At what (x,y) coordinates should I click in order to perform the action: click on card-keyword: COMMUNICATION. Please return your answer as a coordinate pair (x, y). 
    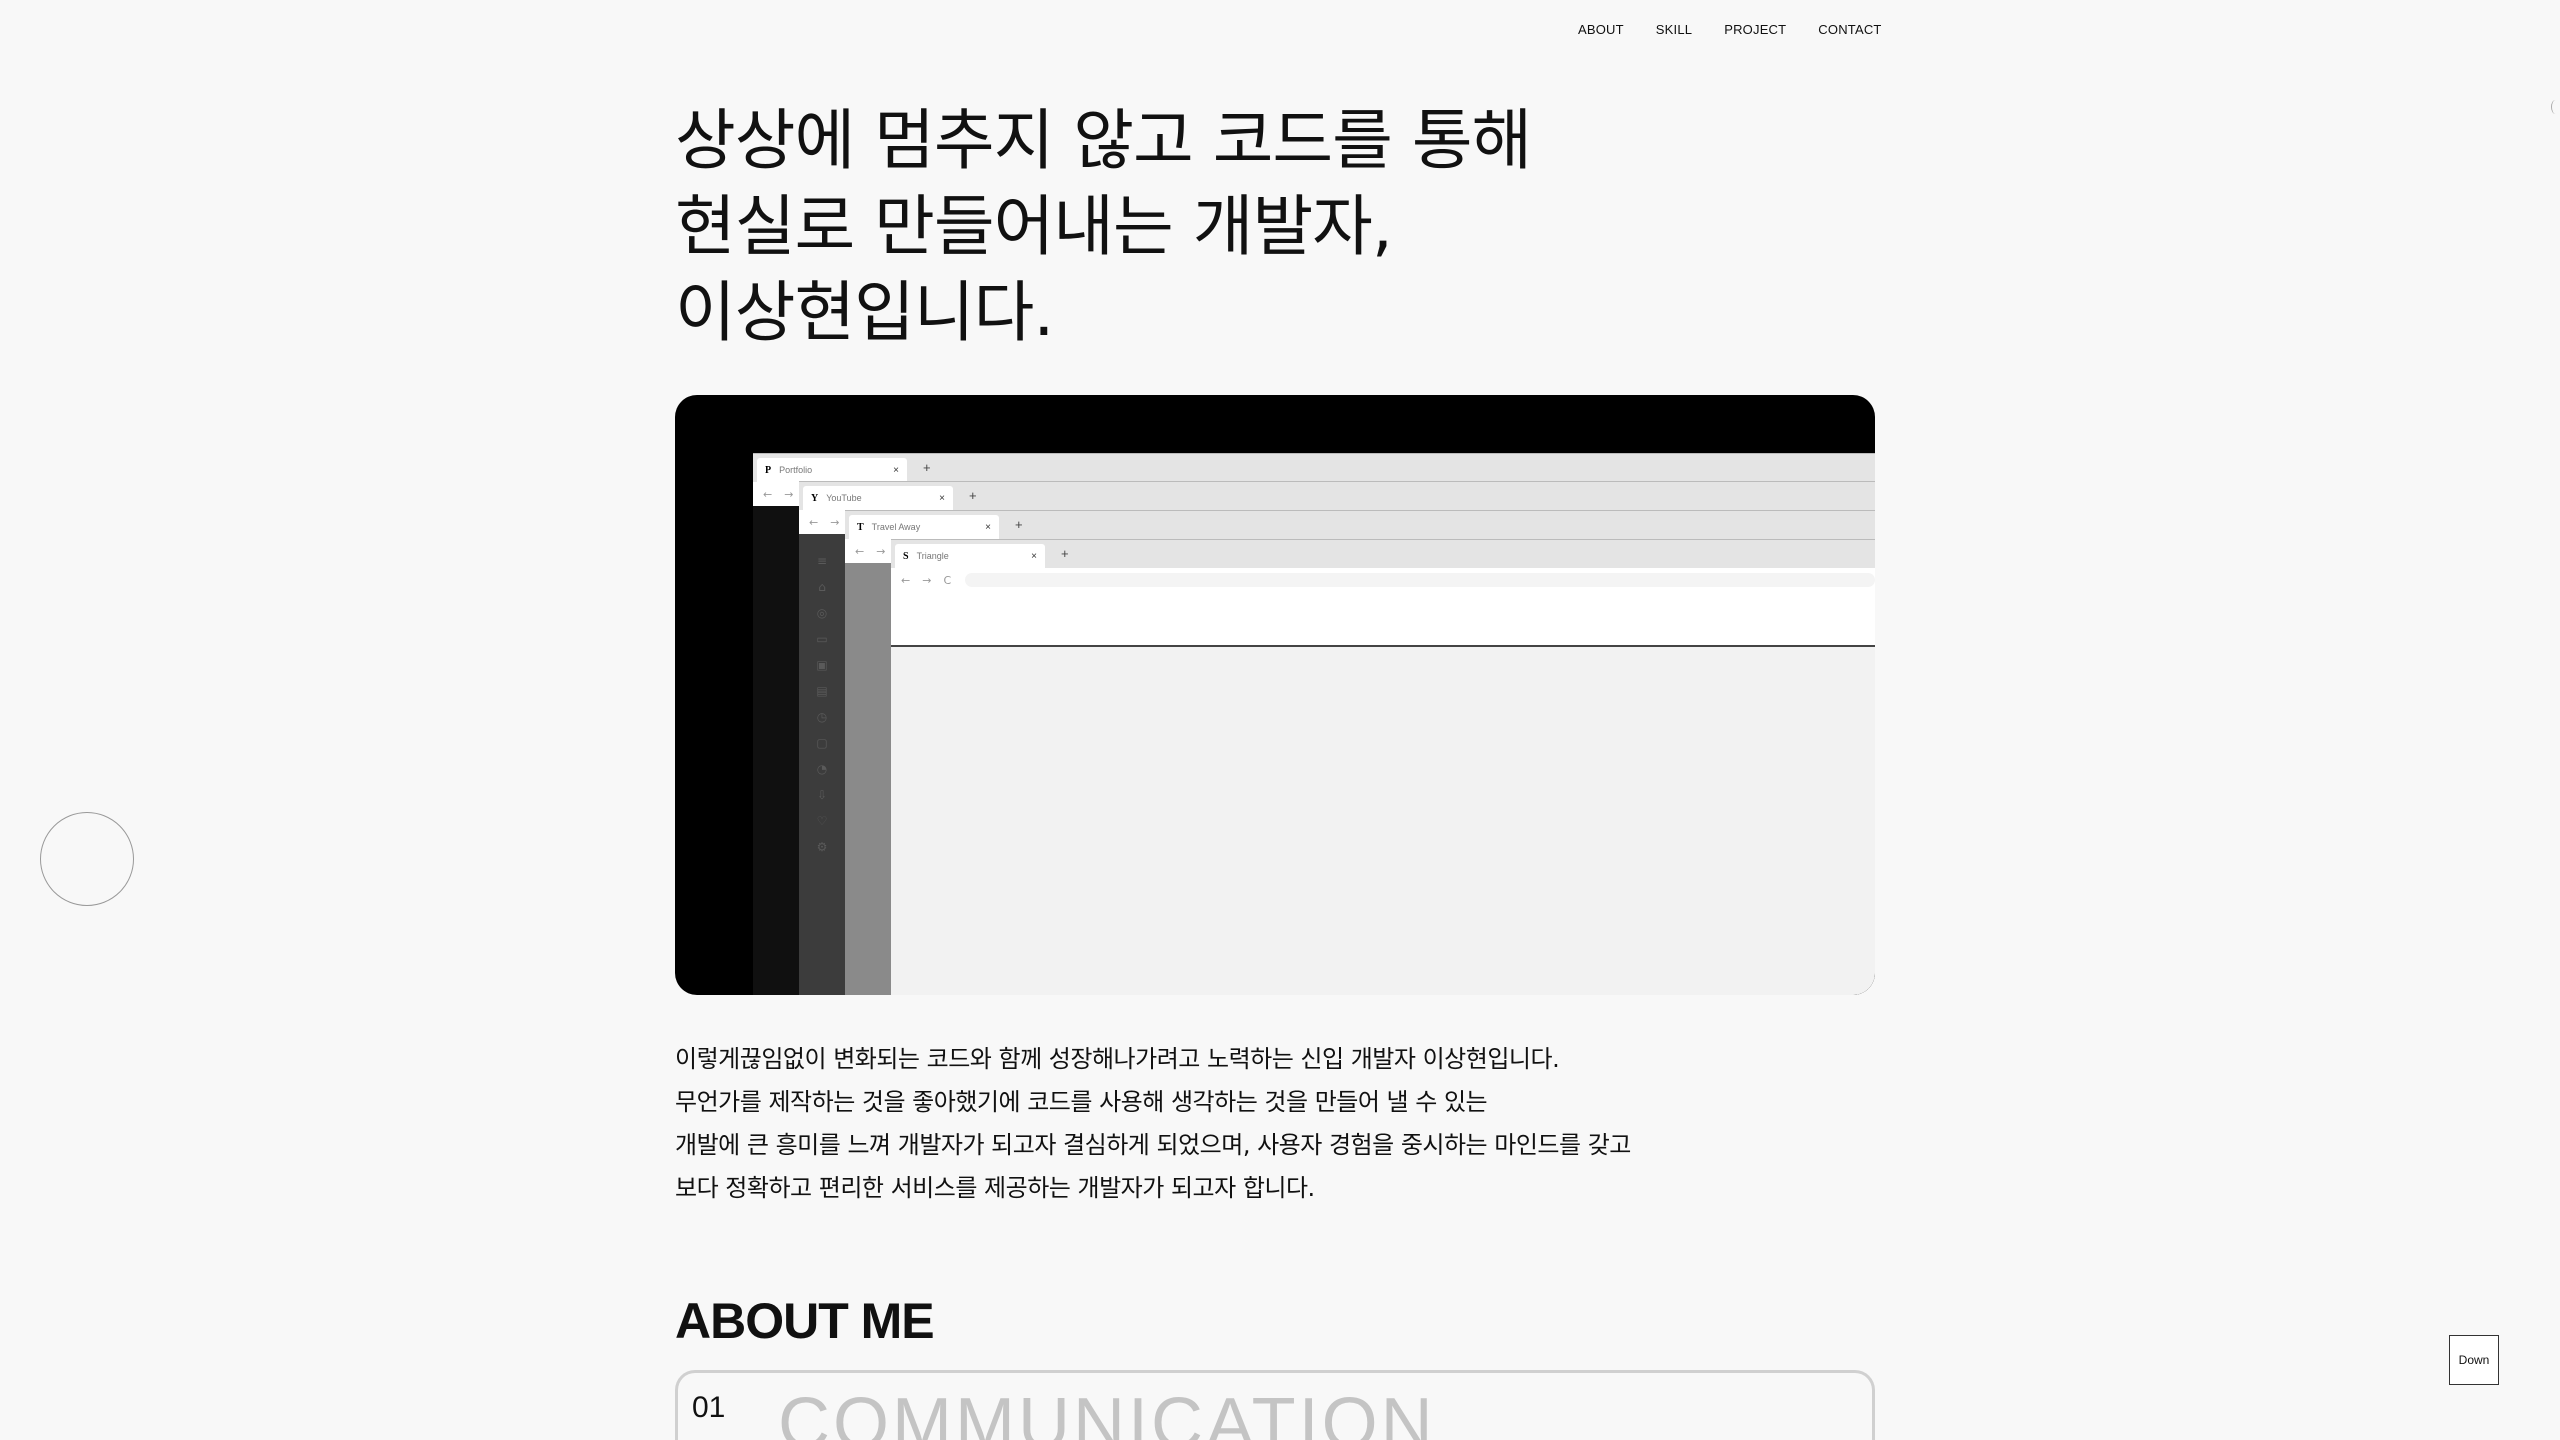
    Looking at the image, I should click on (1107, 1412).